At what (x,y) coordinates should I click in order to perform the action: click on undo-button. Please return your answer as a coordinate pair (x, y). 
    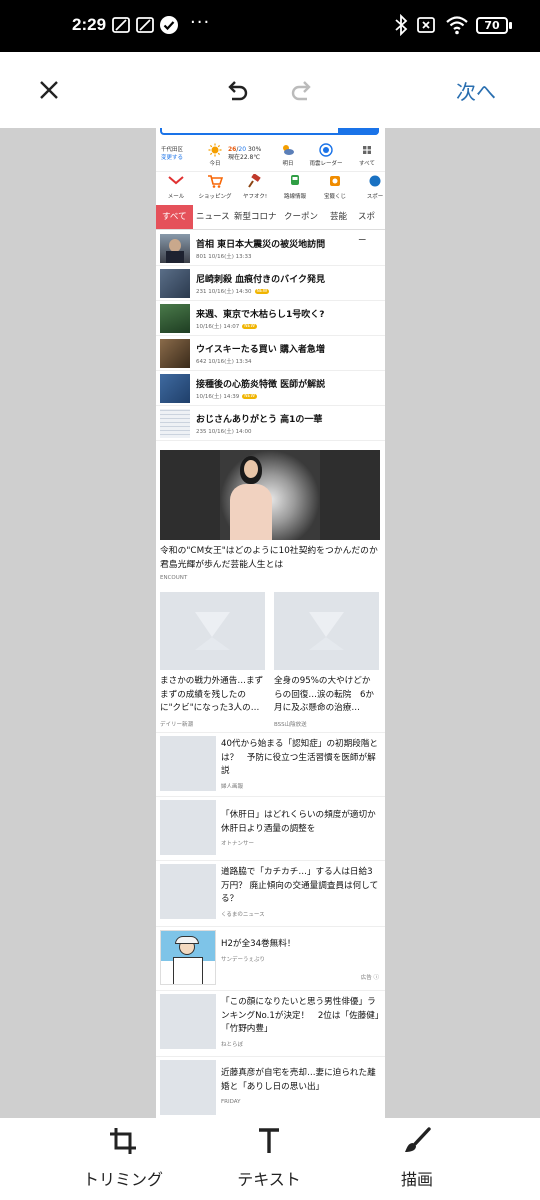
    Looking at the image, I should click on (237, 90).